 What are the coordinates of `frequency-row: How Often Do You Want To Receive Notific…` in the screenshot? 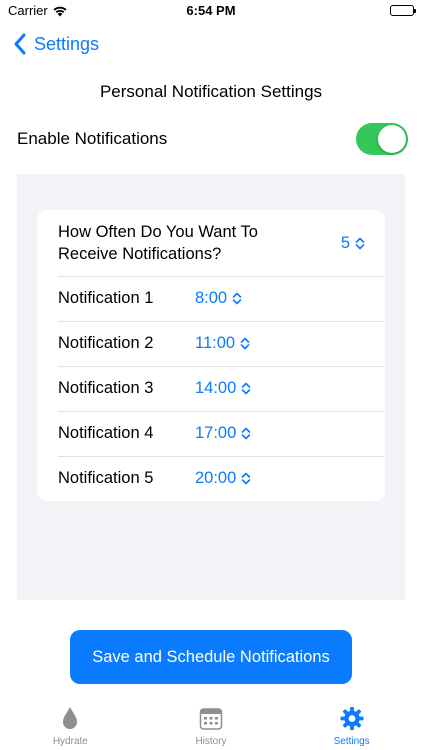 It's located at (211, 243).